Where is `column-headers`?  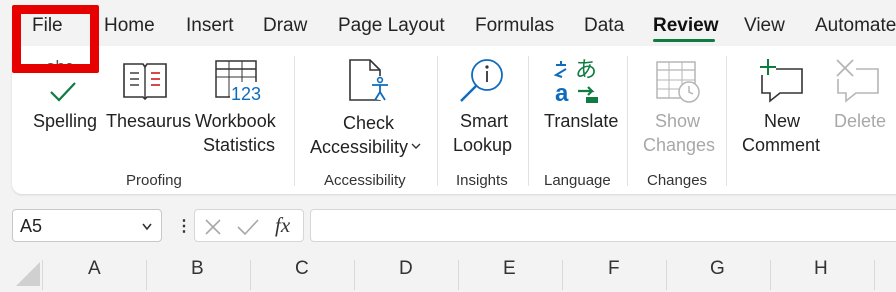 column-headers is located at coordinates (448, 274).